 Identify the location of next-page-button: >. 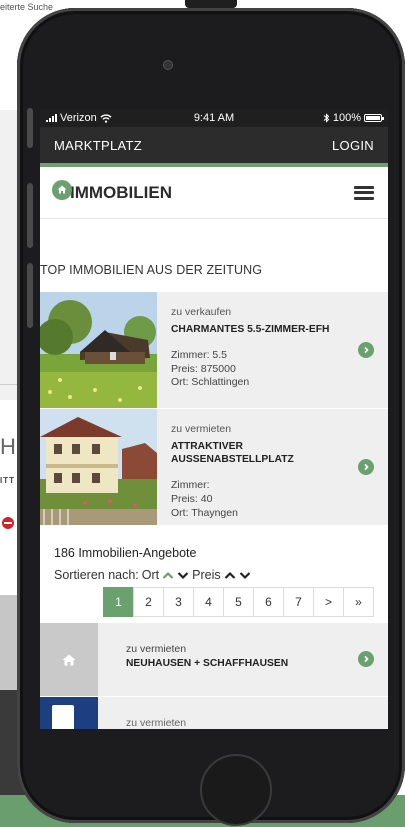
(328, 602).